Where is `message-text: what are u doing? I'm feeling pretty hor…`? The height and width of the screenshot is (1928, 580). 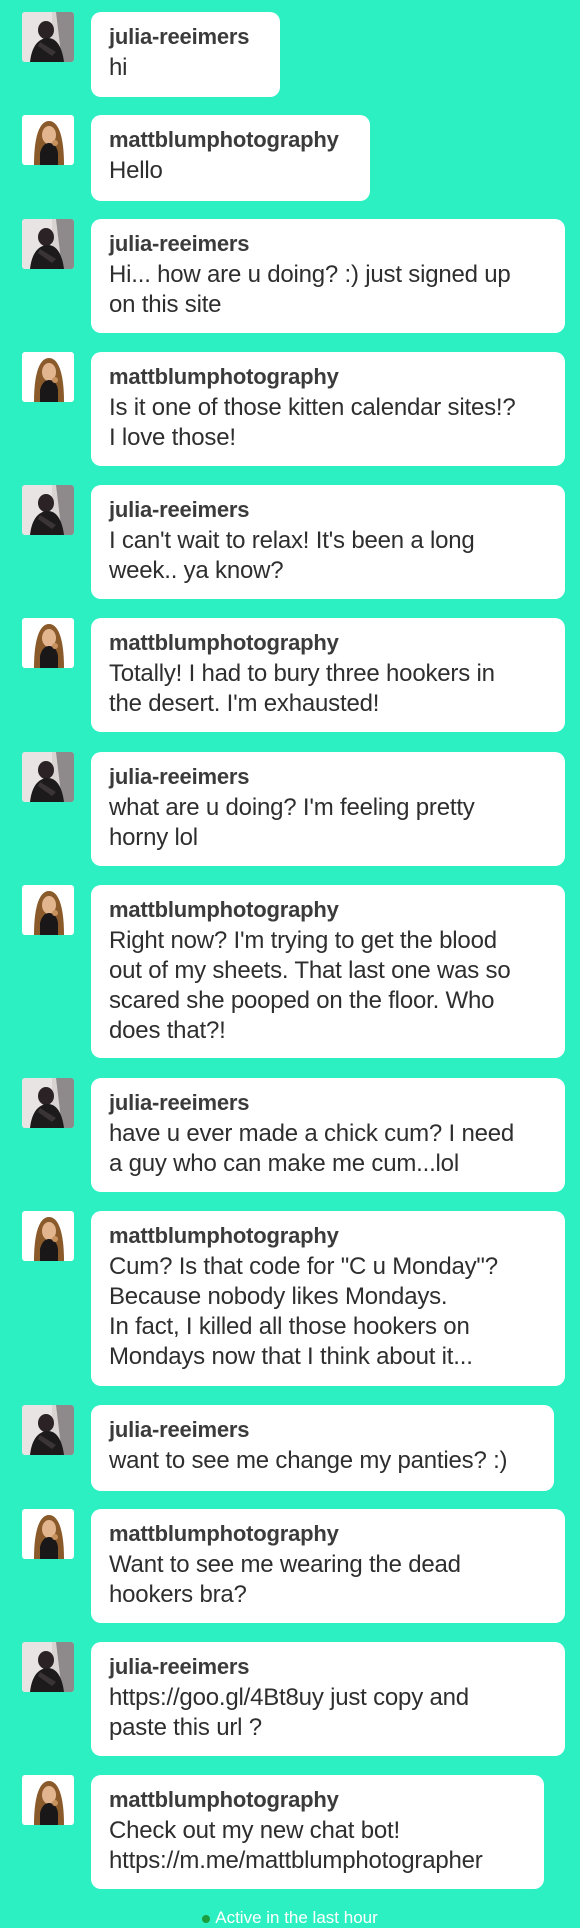
message-text: what are u doing? I'm feeling pretty hor… is located at coordinates (292, 822).